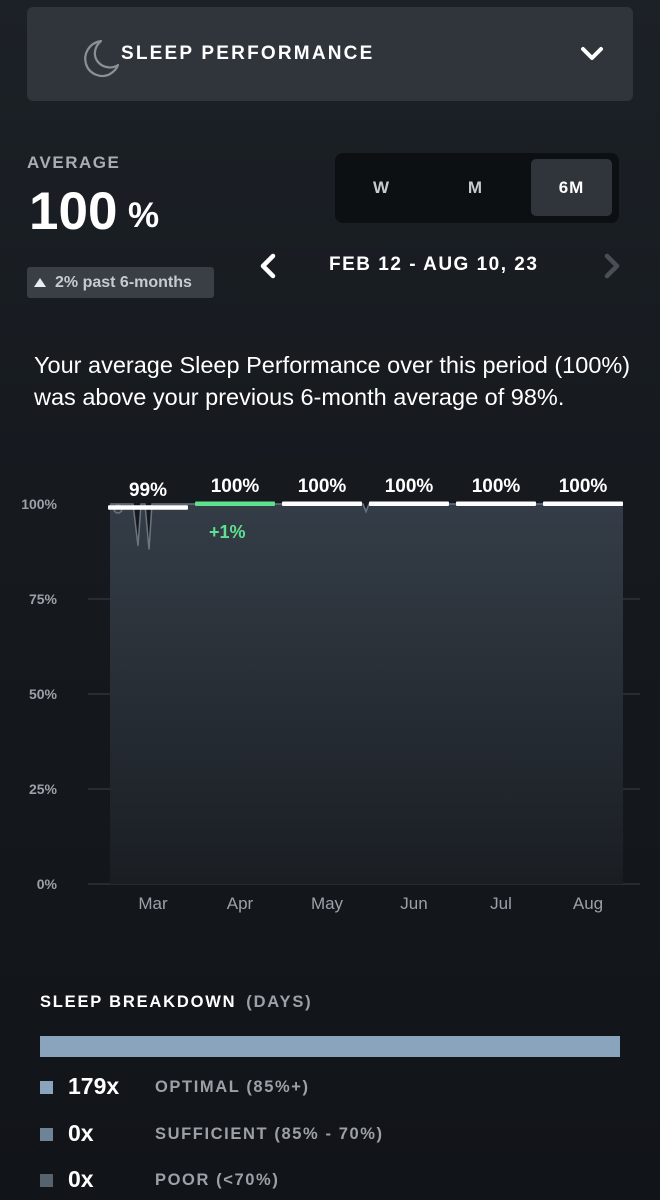 This screenshot has width=660, height=1200. Describe the element at coordinates (330, 1046) in the screenshot. I see `breakdown-bar` at that location.